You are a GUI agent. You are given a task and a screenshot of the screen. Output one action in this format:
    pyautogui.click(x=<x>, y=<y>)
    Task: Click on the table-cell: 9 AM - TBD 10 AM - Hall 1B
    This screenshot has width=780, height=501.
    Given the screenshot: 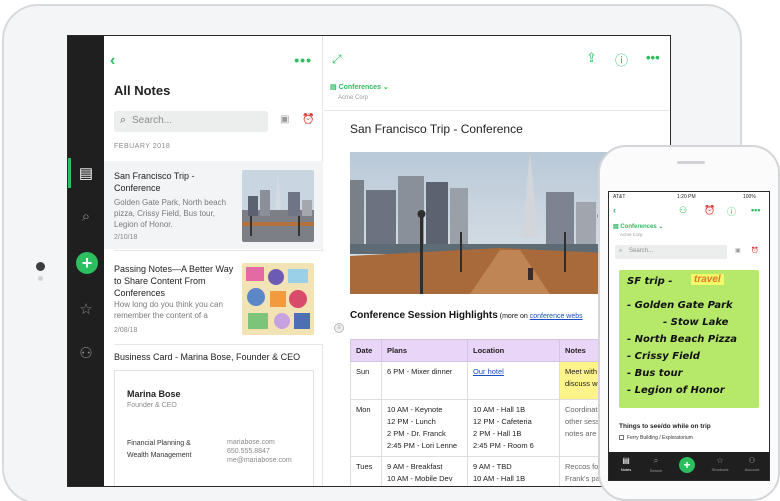 What is the action you would take?
    pyautogui.click(x=513, y=471)
    